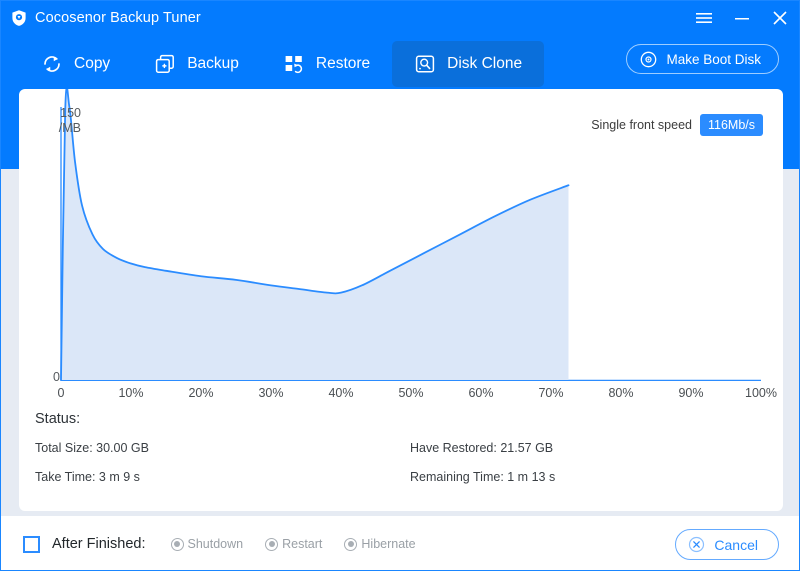  Describe the element at coordinates (648, 59) in the screenshot. I see `disc-icon` at that location.